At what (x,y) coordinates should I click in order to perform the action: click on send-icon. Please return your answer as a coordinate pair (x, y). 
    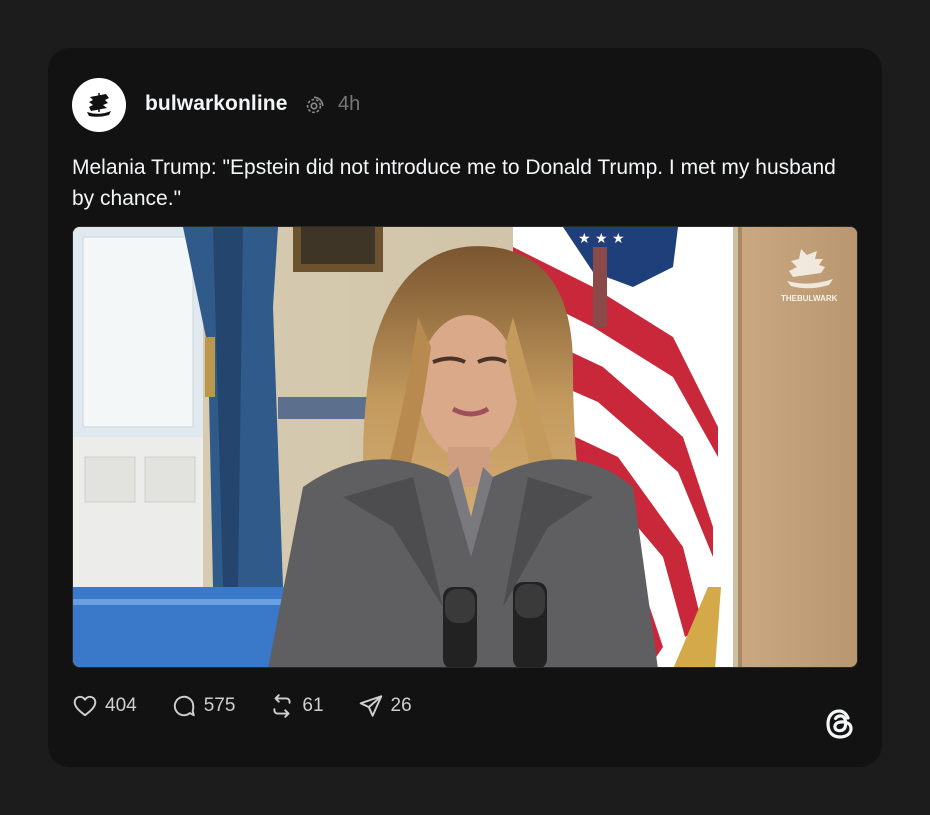
    Looking at the image, I should click on (370, 706).